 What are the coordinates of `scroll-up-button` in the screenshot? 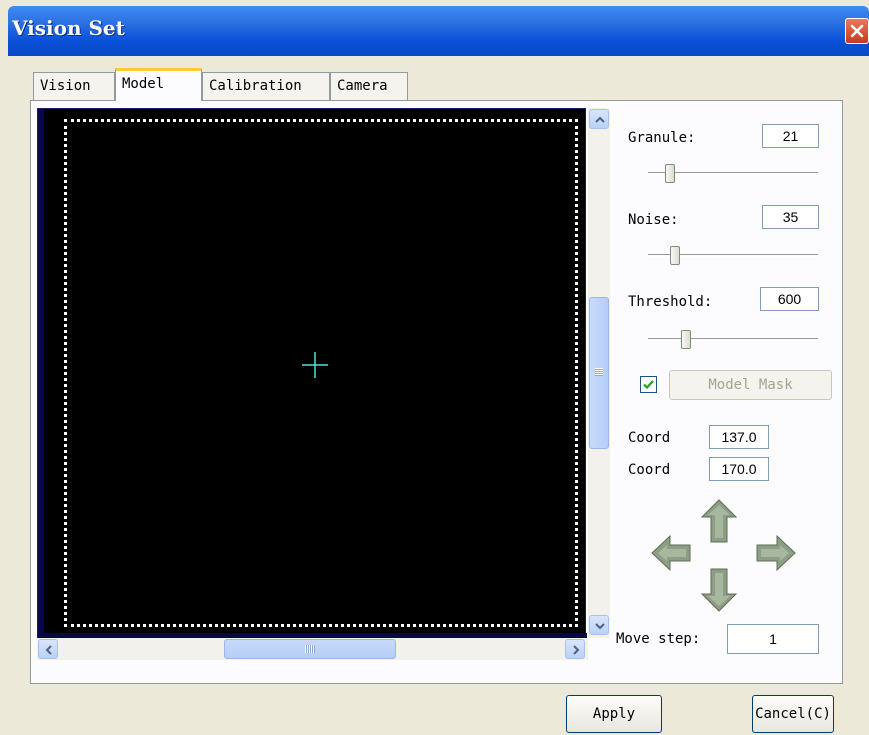 It's located at (599, 119).